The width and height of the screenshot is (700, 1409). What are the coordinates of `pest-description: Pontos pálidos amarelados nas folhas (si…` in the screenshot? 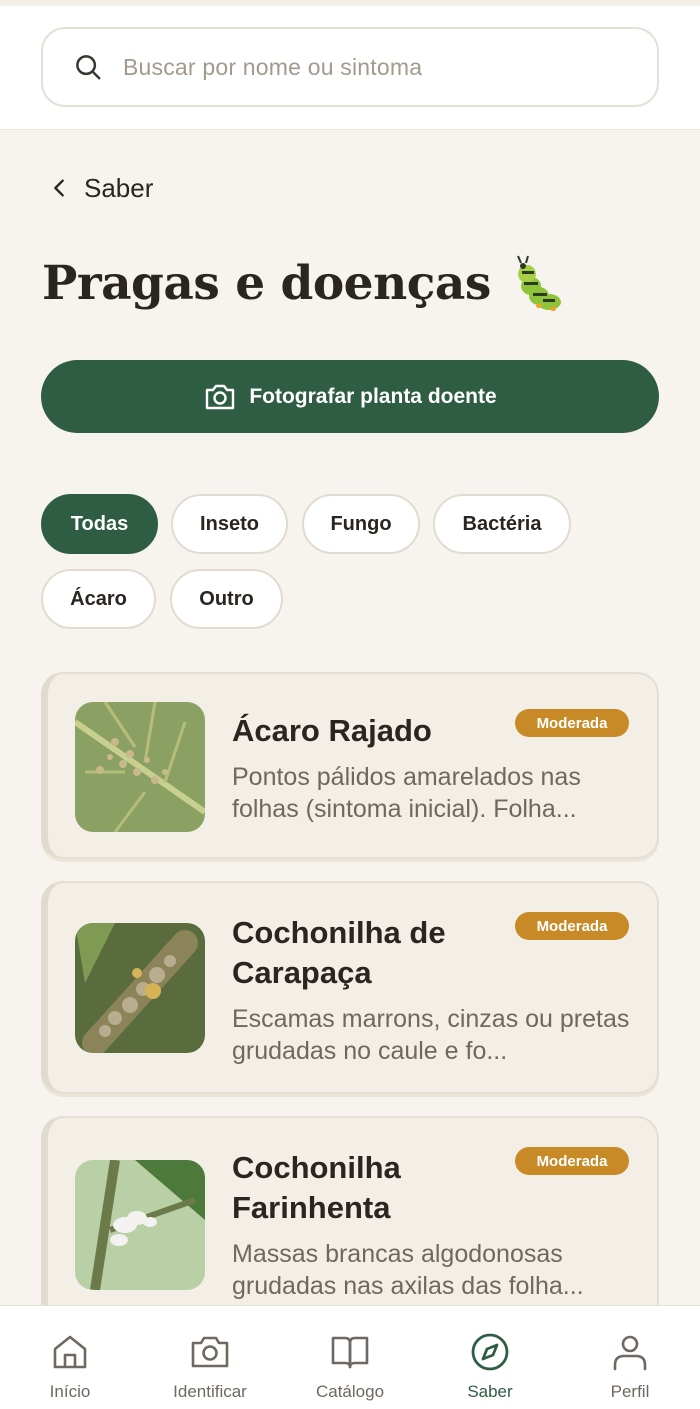 It's located at (406, 793).